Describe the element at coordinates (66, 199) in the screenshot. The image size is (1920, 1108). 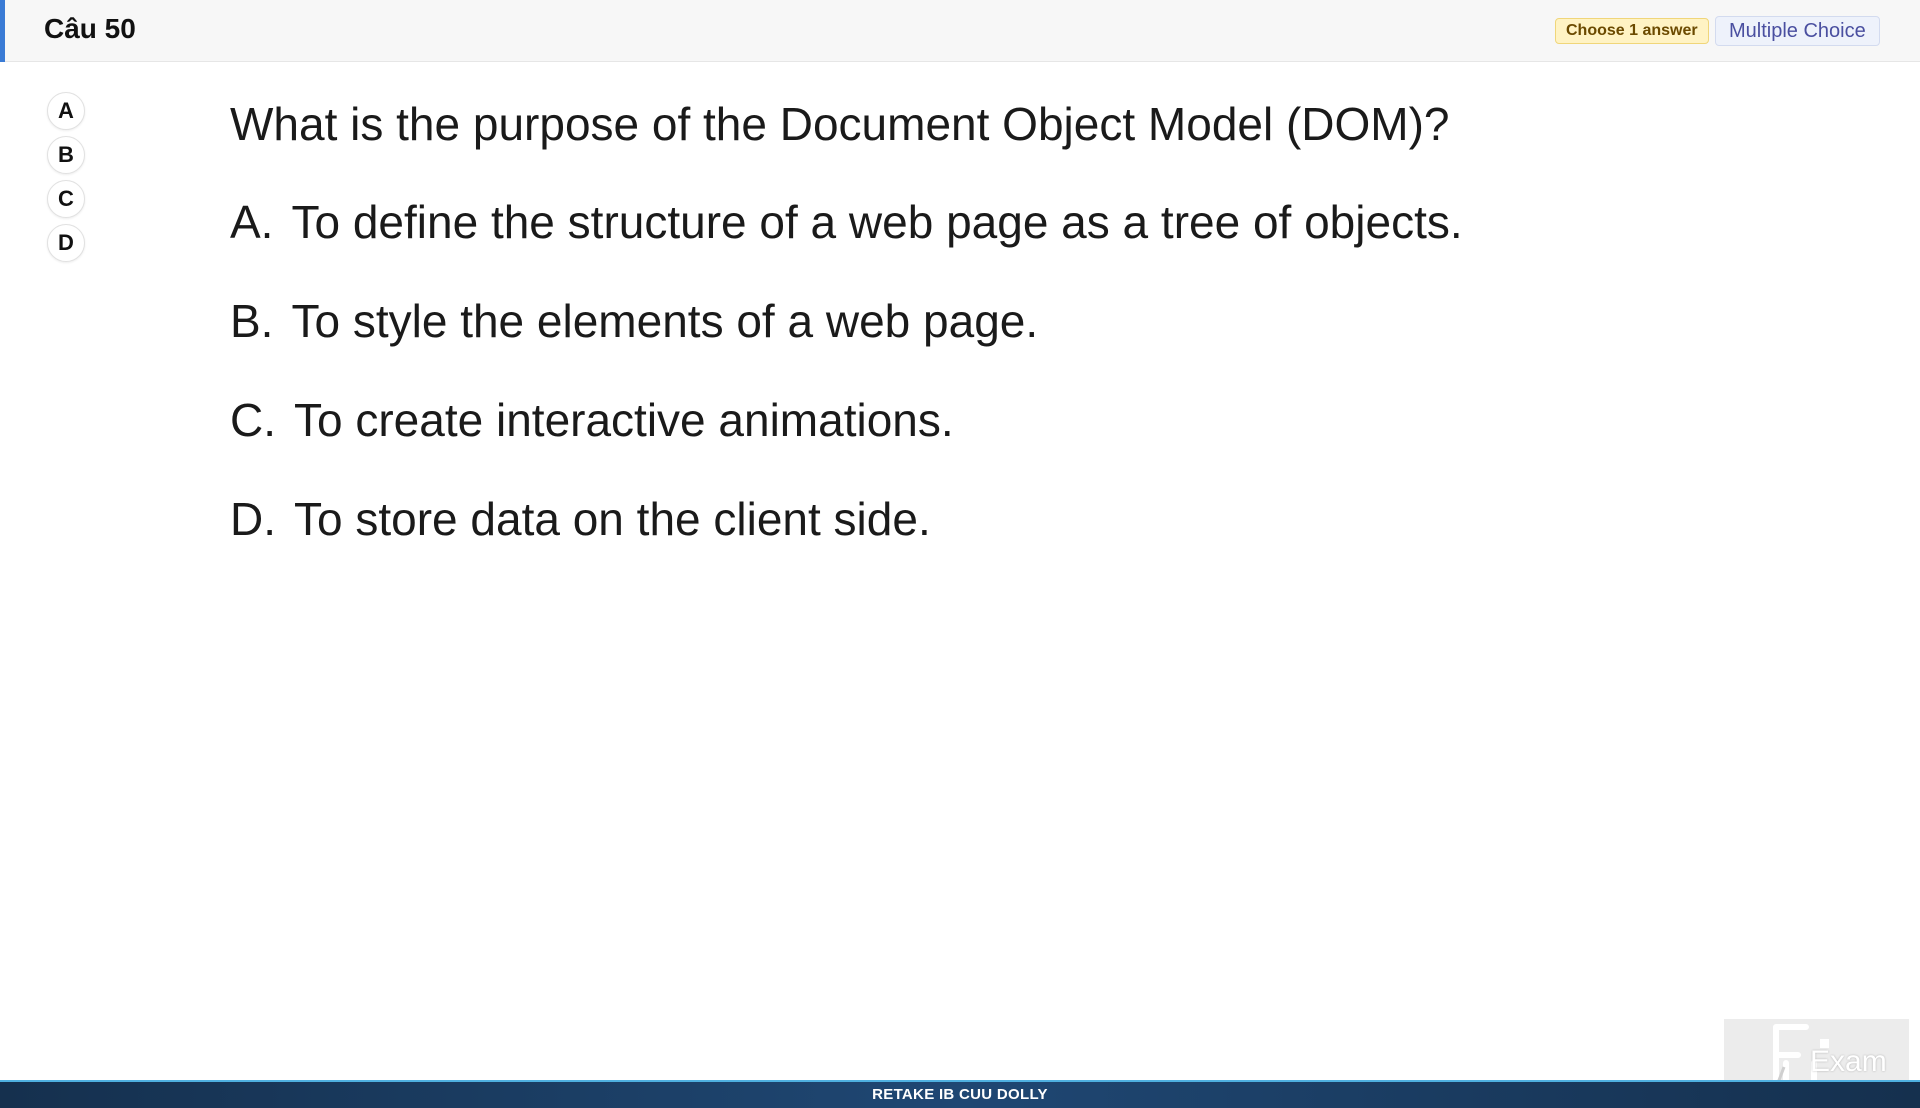
I see `answer-button-c: C` at that location.